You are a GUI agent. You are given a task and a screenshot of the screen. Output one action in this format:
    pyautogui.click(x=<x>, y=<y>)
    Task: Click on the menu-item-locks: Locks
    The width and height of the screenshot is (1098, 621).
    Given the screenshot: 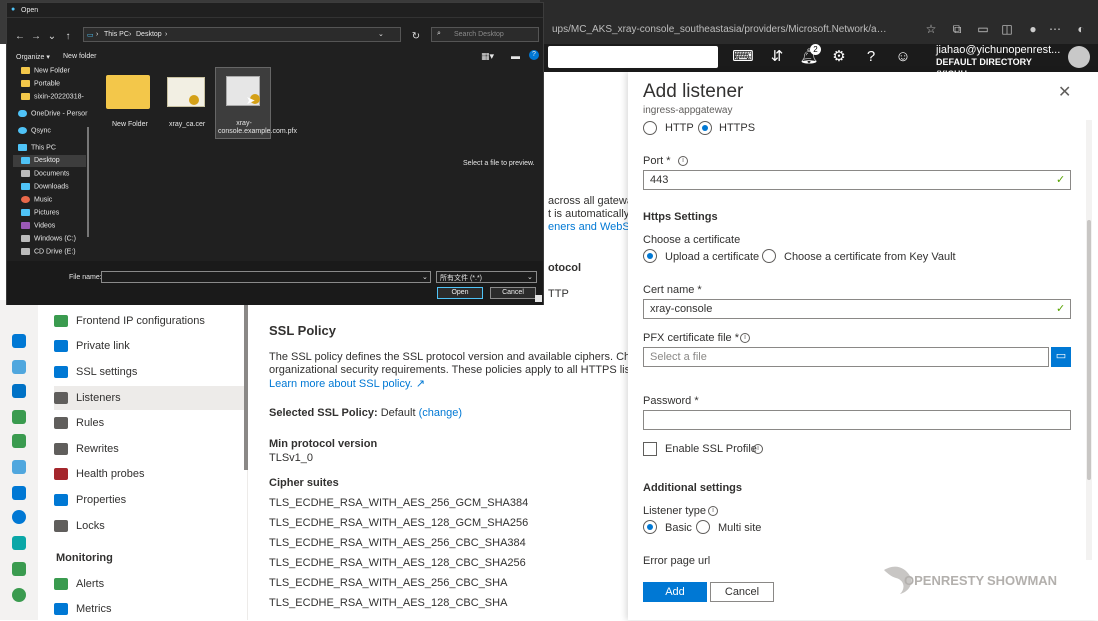 What is the action you would take?
    pyautogui.click(x=149, y=526)
    